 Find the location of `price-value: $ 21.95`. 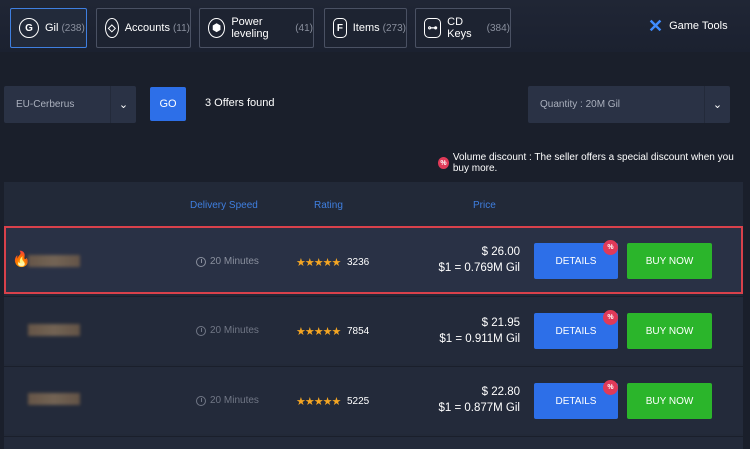

price-value: $ 21.95 is located at coordinates (500, 323).